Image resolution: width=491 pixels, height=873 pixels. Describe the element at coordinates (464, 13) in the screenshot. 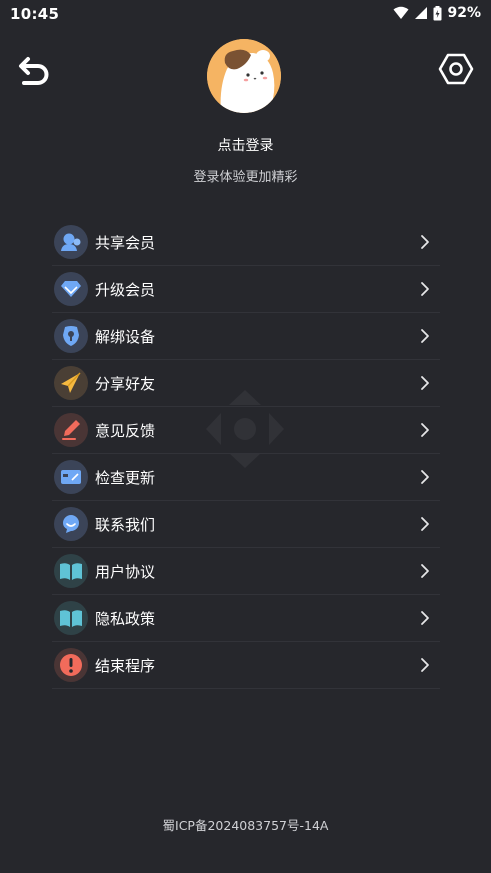

I see `battery-percent: 92%` at that location.